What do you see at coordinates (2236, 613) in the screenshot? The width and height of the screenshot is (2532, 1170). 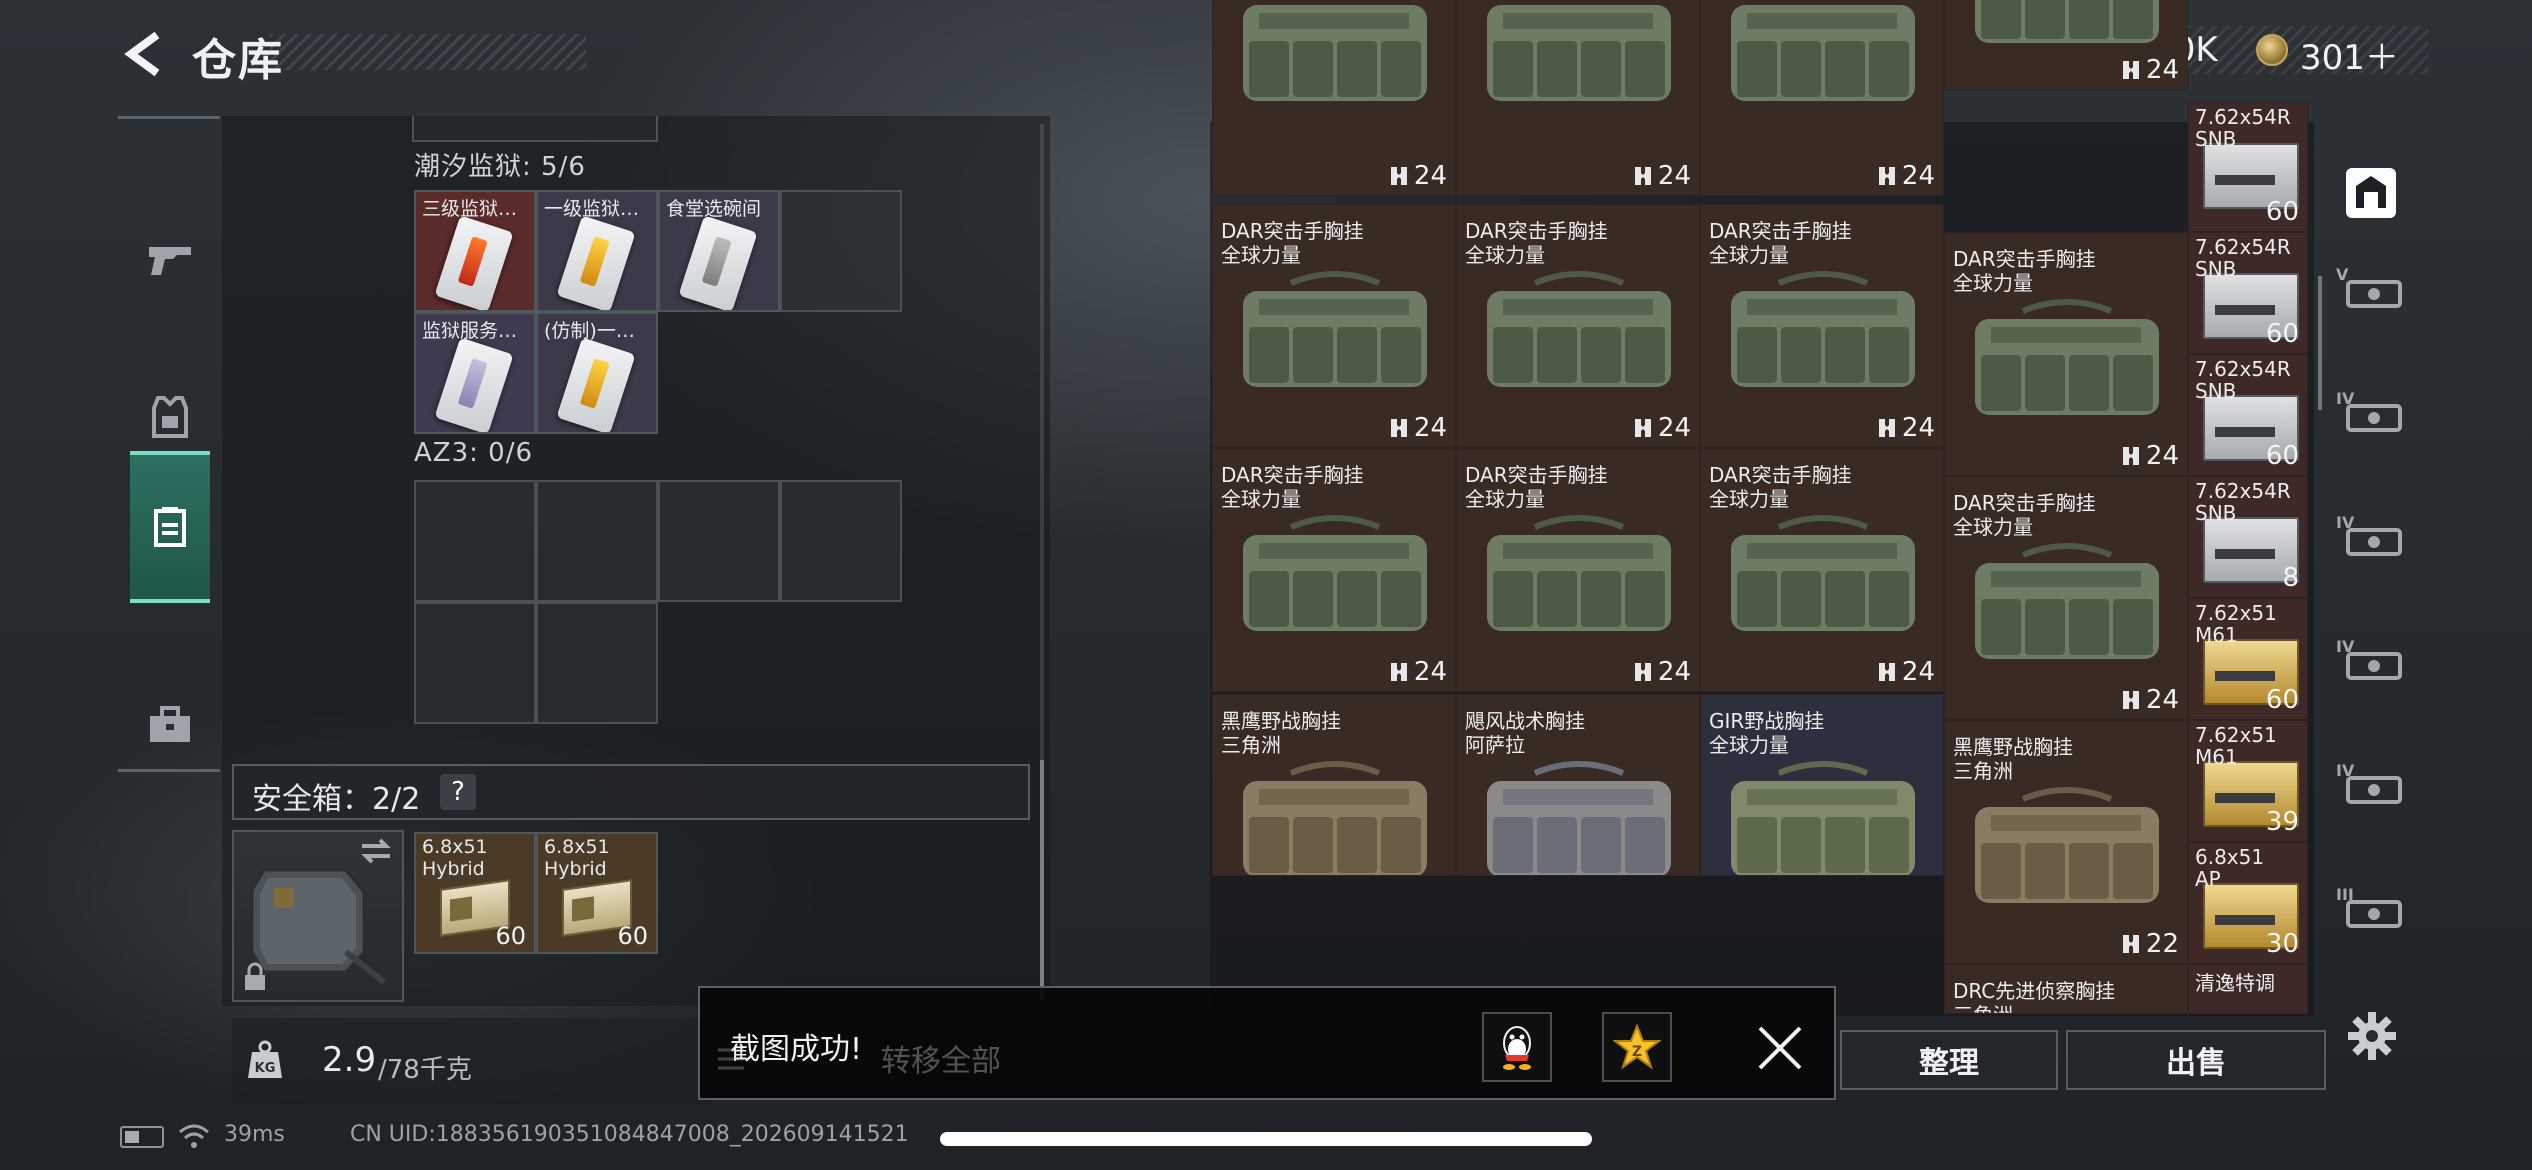 I see `ammo-caliber: 7.62x51` at bounding box center [2236, 613].